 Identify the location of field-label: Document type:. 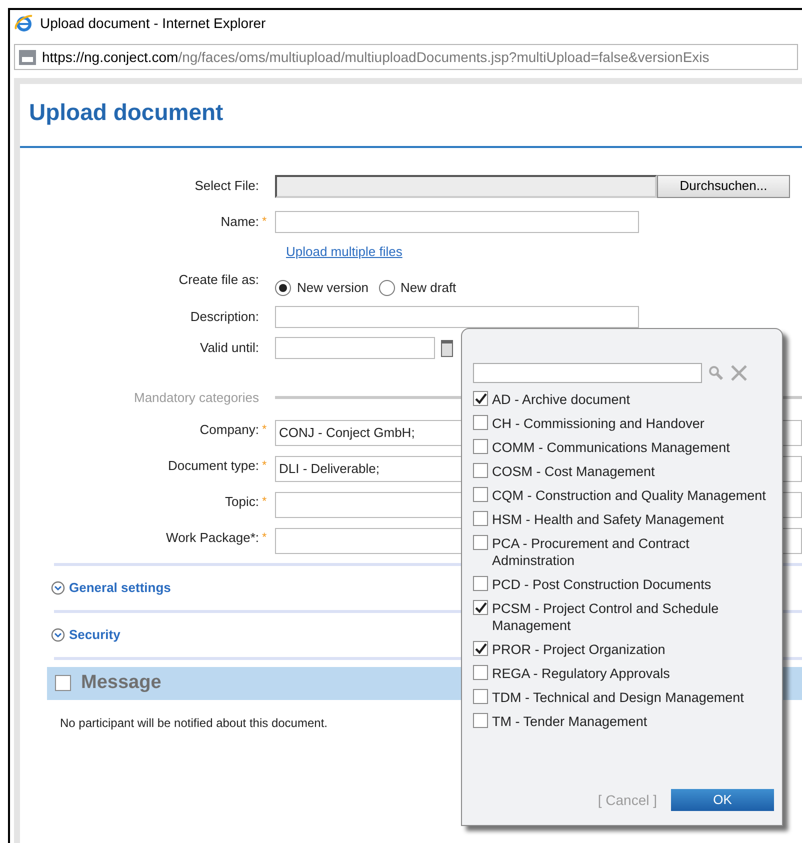
(213, 465).